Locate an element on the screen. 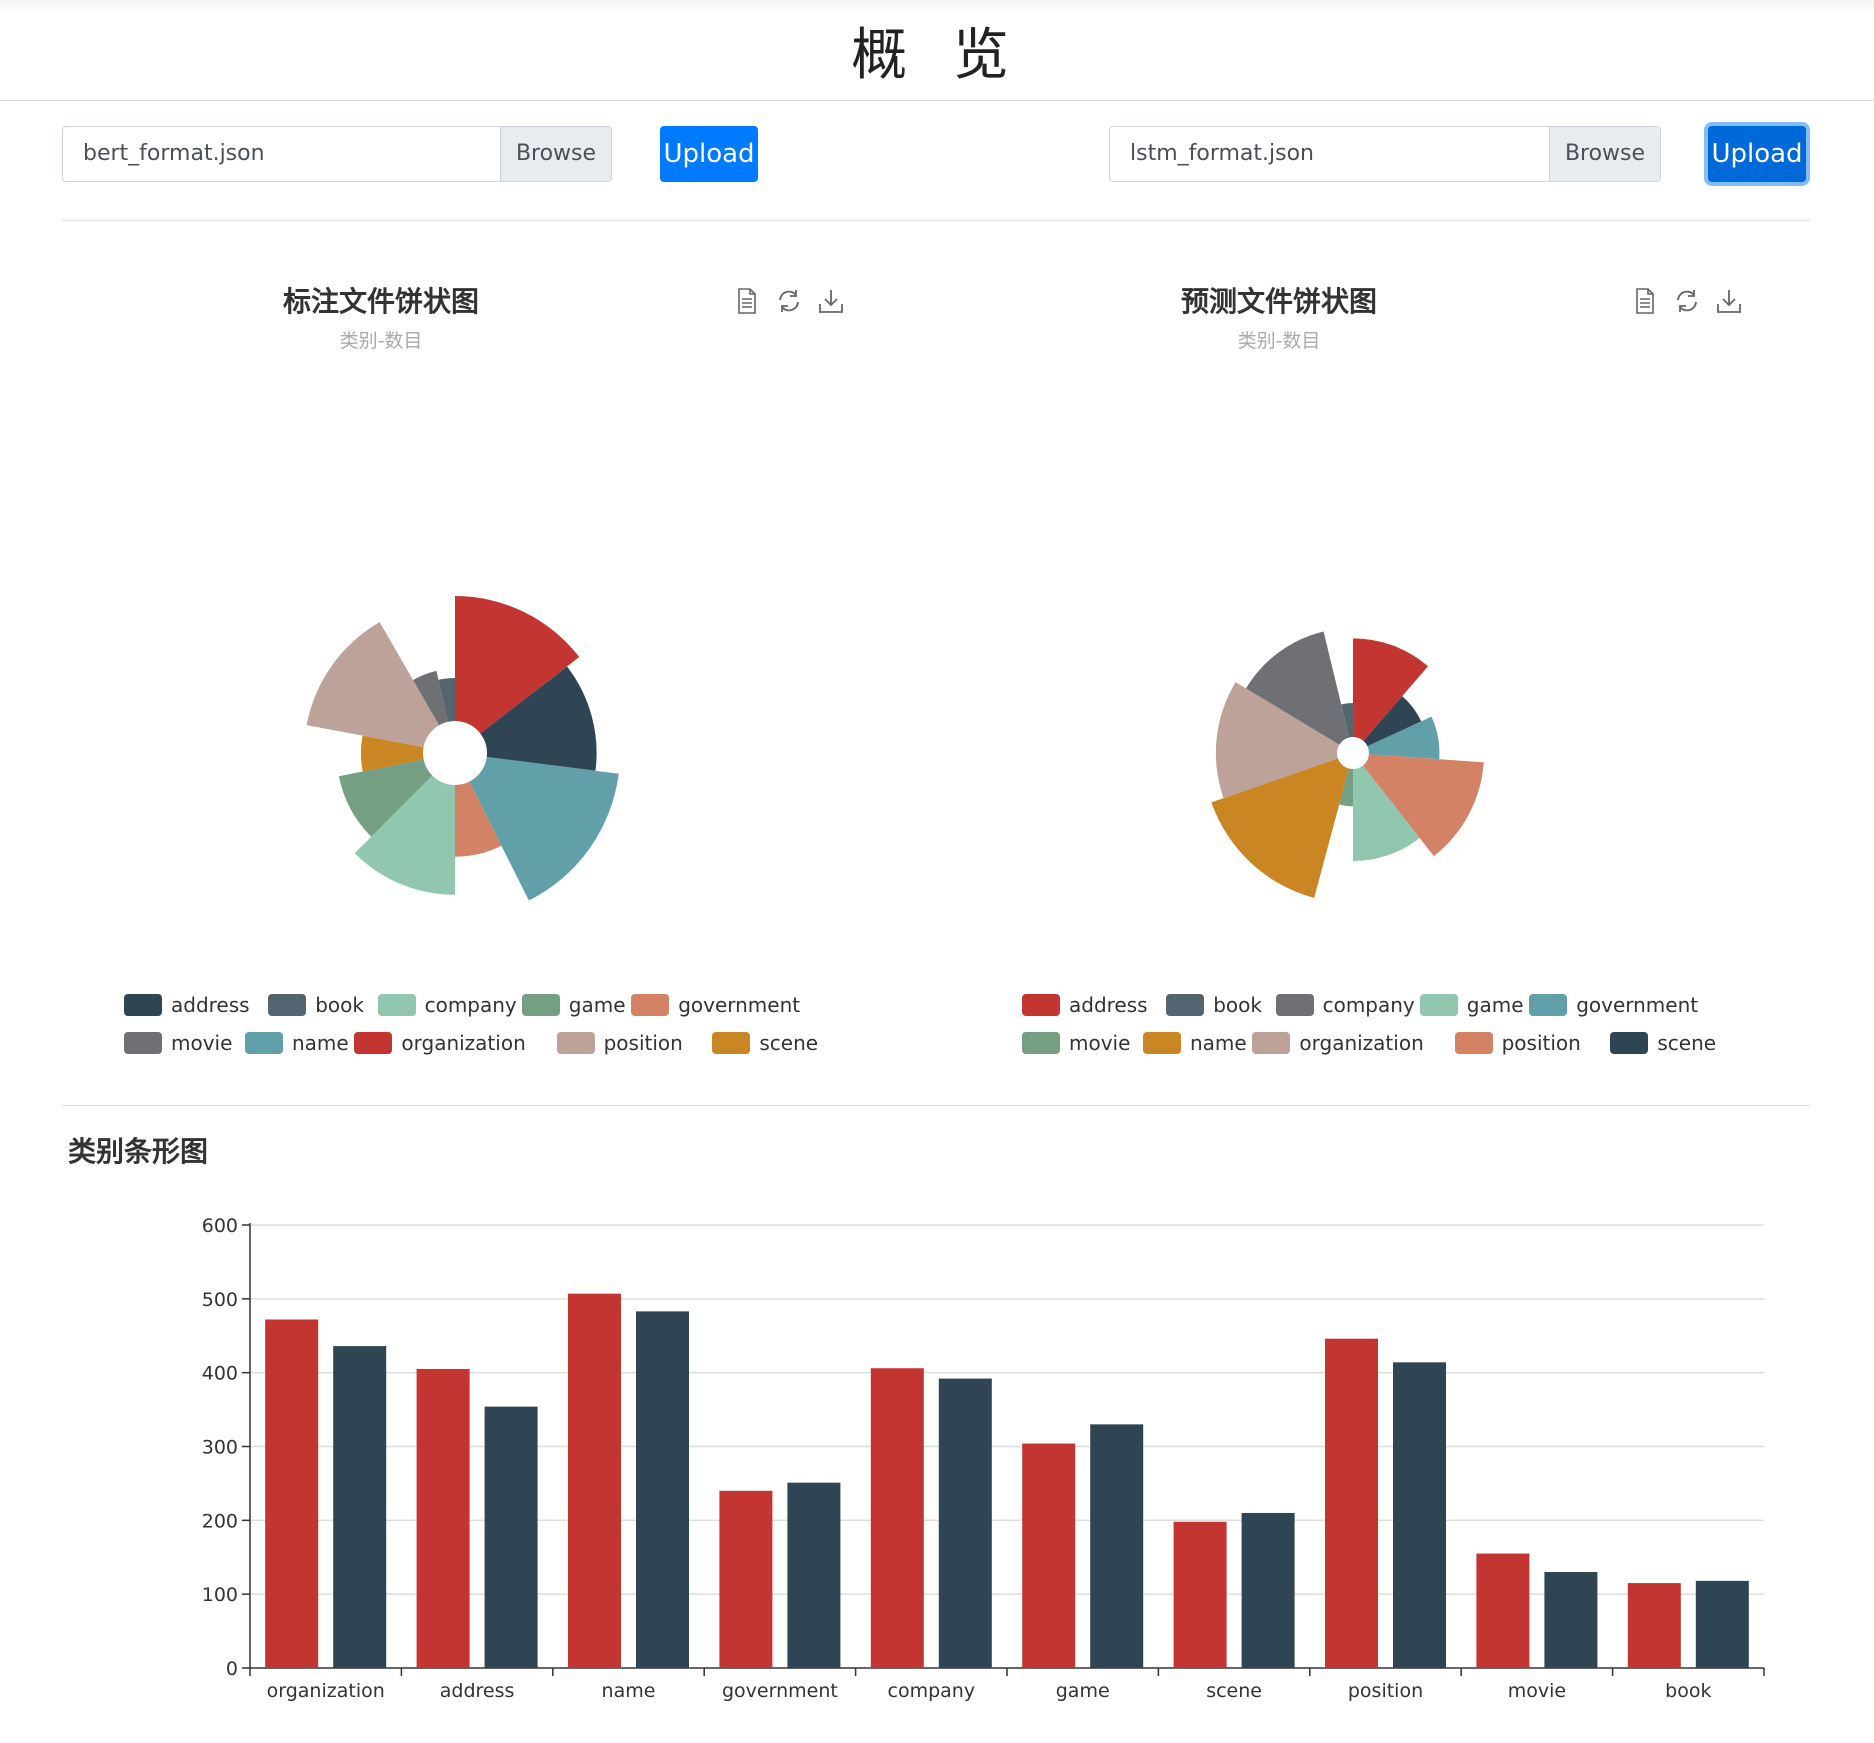 This screenshot has width=1874, height=1743. upload-button-right: Upload is located at coordinates (1757, 154).